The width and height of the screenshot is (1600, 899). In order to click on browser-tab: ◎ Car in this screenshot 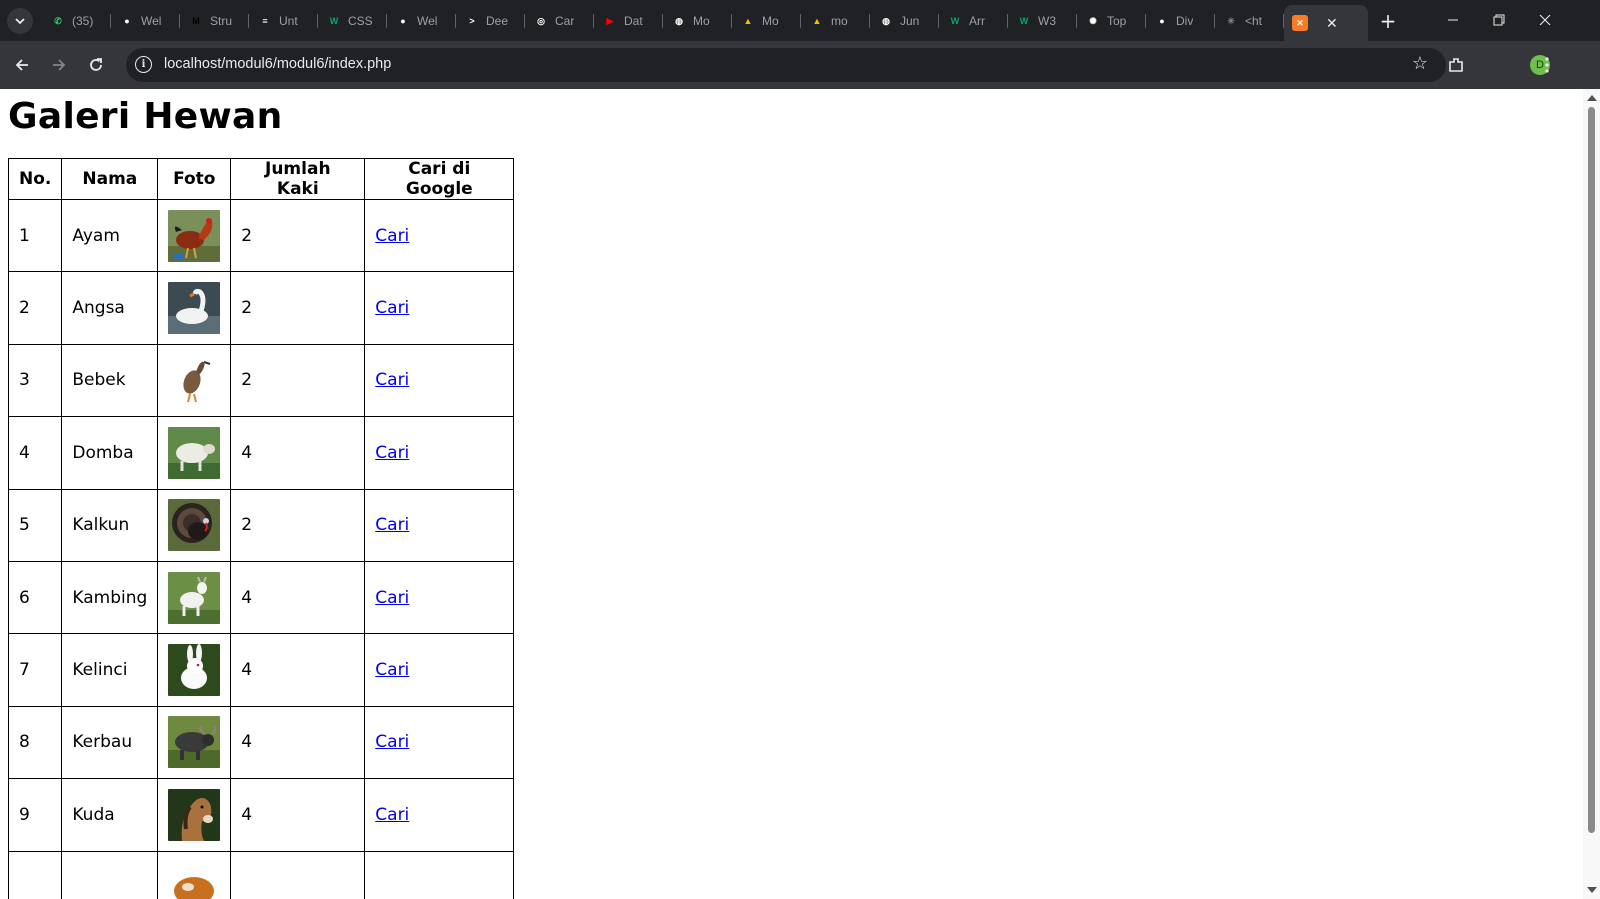, I will do `click(559, 21)`.